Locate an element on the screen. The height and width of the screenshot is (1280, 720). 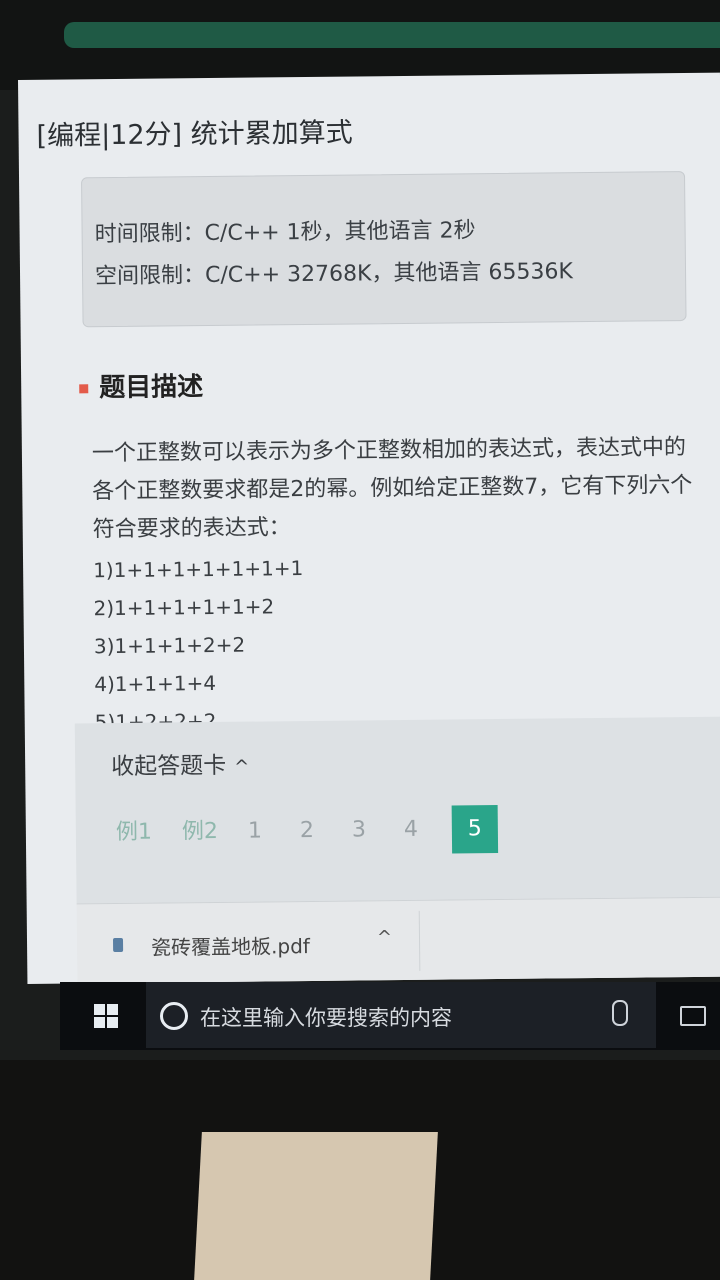
tab-question-5: 5 is located at coordinates (475, 829).